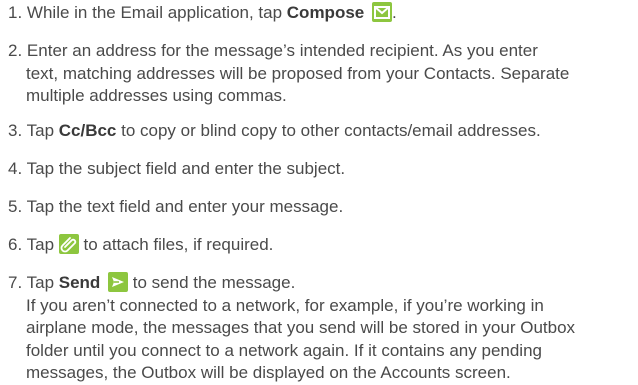  Describe the element at coordinates (15, 50) in the screenshot. I see `step-number: 2.` at that location.